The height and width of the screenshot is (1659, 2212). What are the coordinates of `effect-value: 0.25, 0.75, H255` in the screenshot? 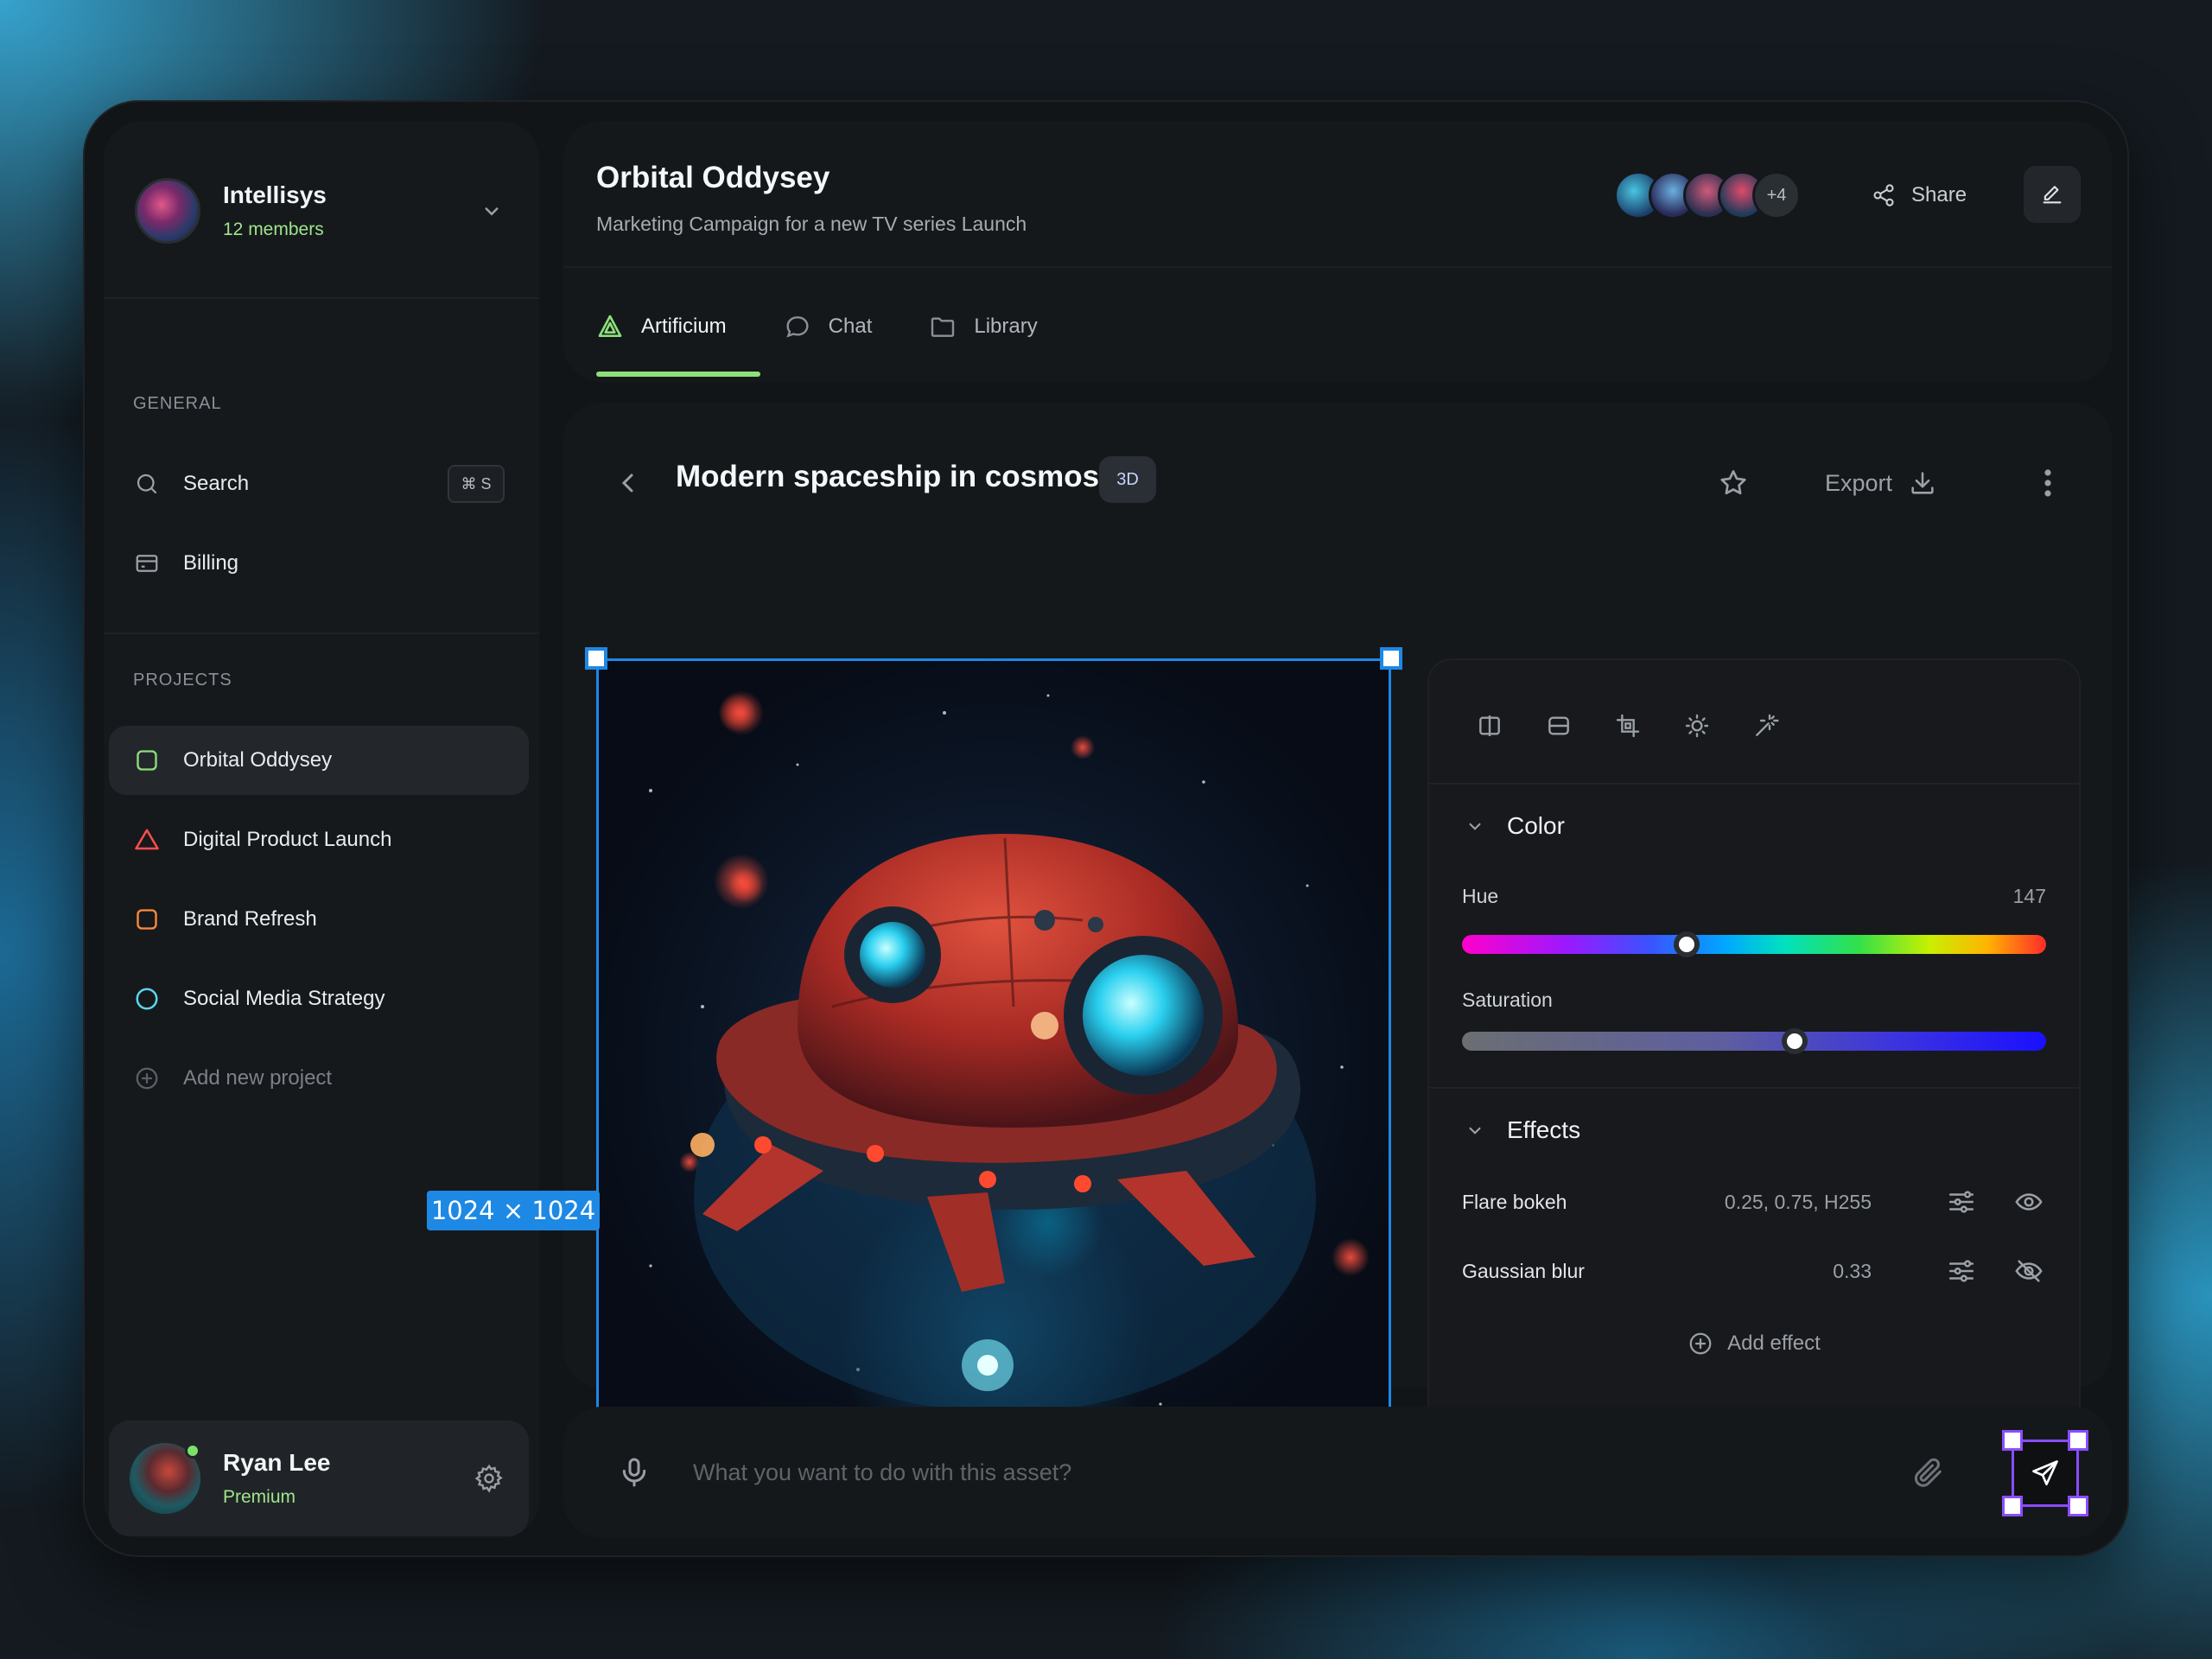 It's located at (1798, 1201).